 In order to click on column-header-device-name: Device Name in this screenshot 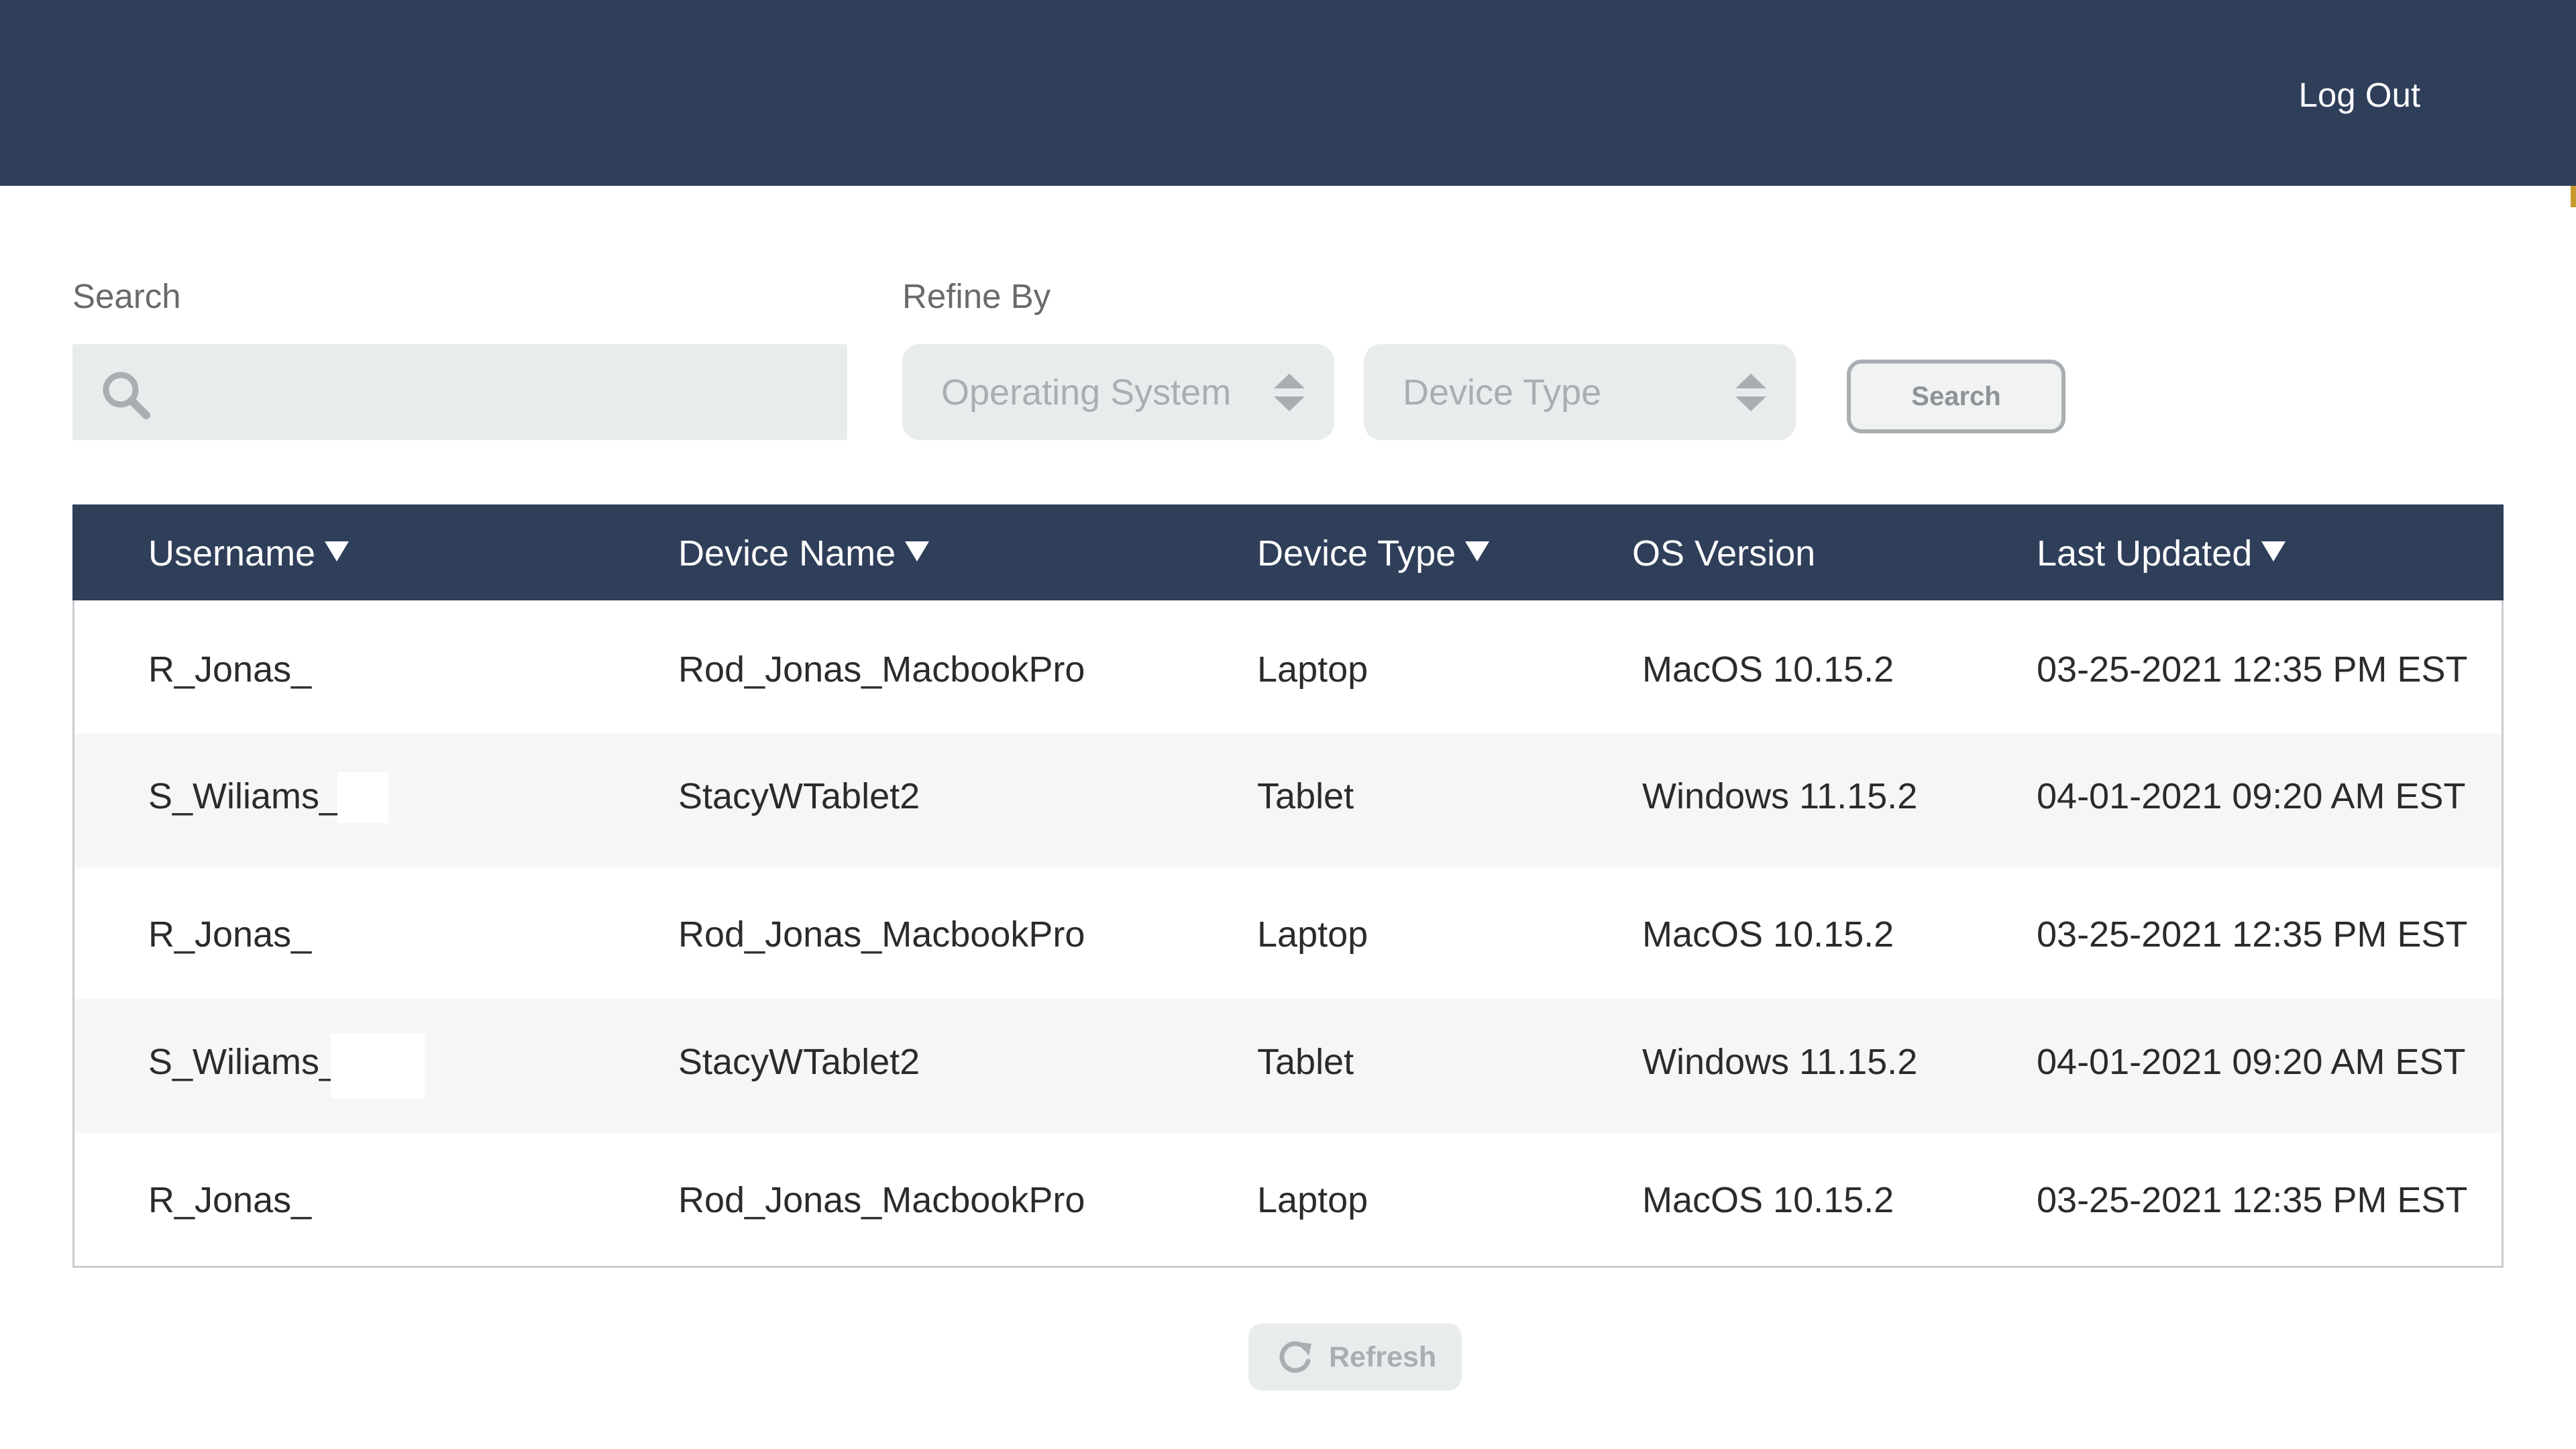, I will do `click(804, 553)`.